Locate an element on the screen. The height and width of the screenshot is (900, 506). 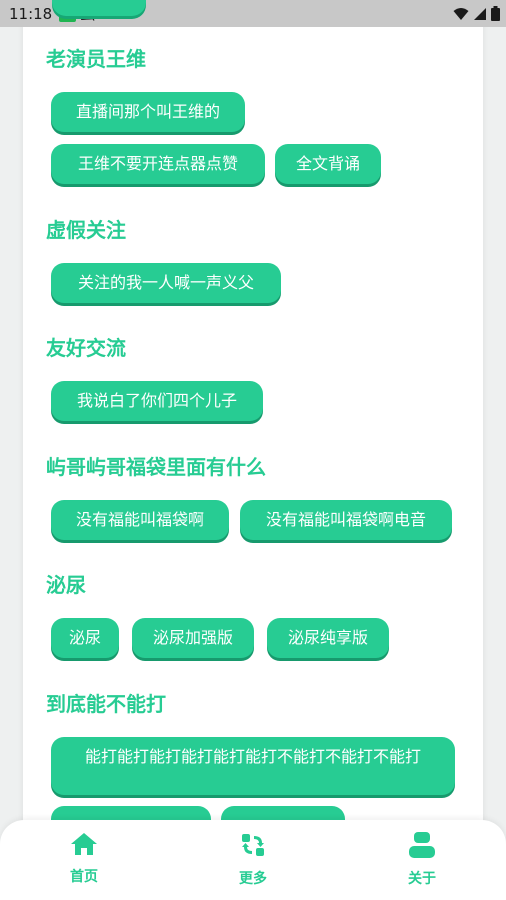
scrolled-off-button is located at coordinates (99, 8).